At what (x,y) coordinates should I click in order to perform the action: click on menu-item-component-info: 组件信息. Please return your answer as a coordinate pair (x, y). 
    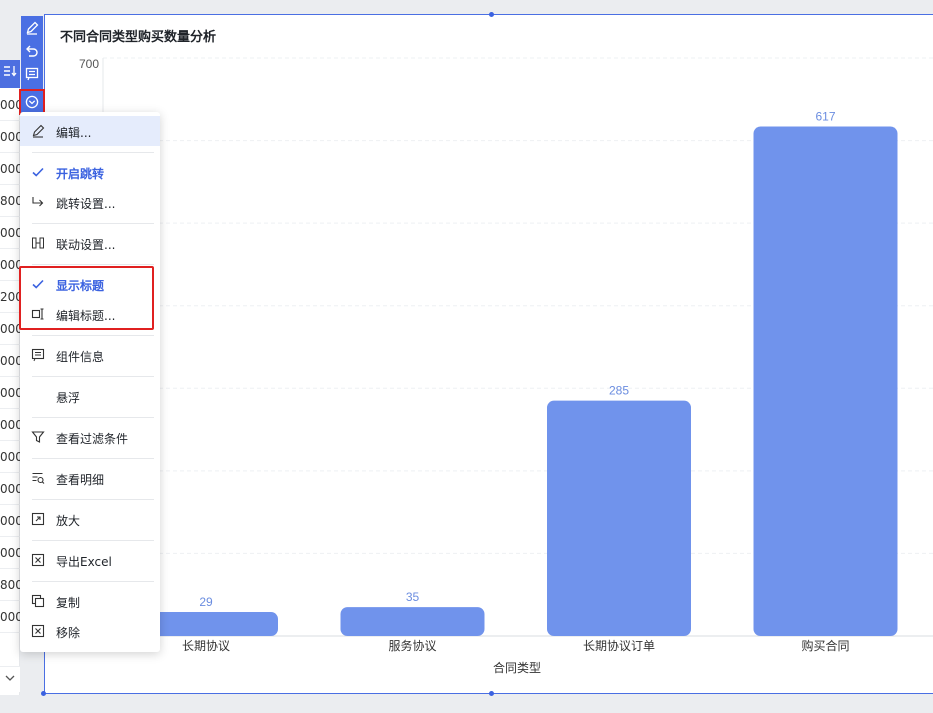
    Looking at the image, I should click on (90, 355).